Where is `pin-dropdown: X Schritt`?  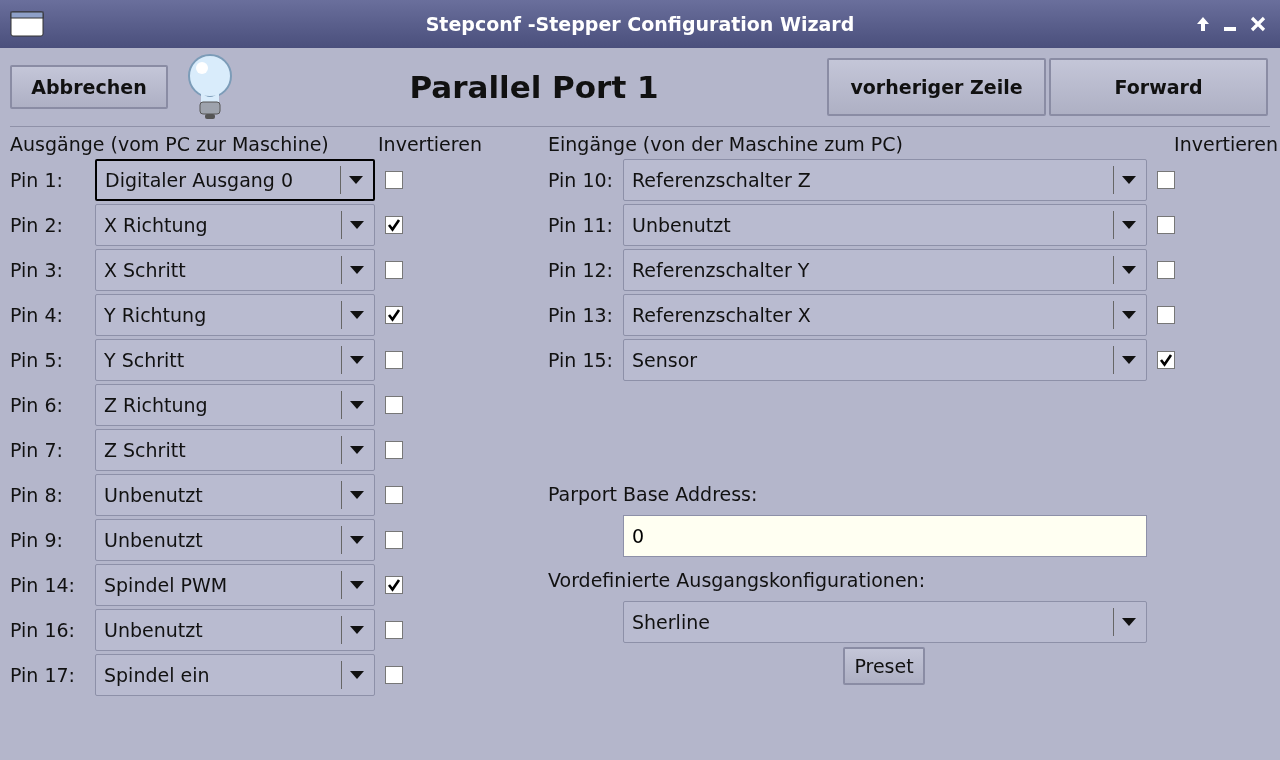 pin-dropdown: X Schritt is located at coordinates (235, 270).